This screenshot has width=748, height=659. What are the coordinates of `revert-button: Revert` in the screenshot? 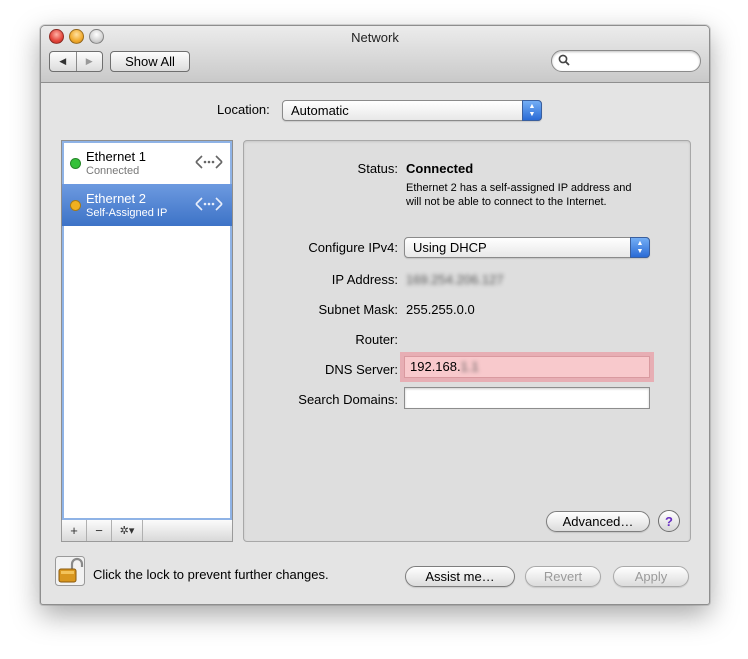 It's located at (563, 576).